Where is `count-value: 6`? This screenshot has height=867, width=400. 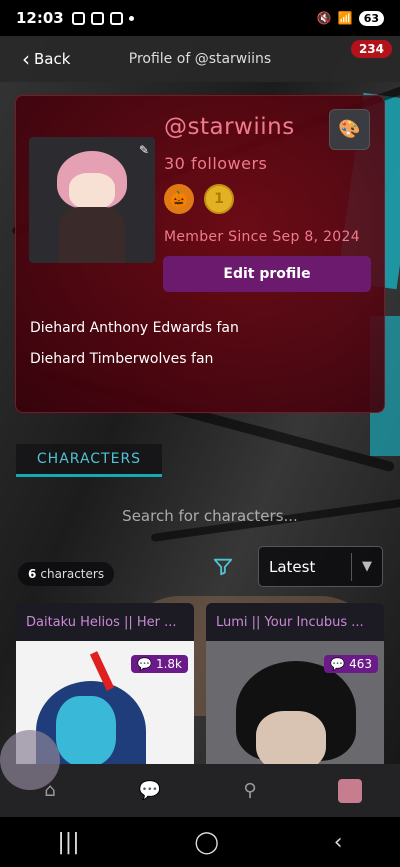 count-value: 6 is located at coordinates (32, 574).